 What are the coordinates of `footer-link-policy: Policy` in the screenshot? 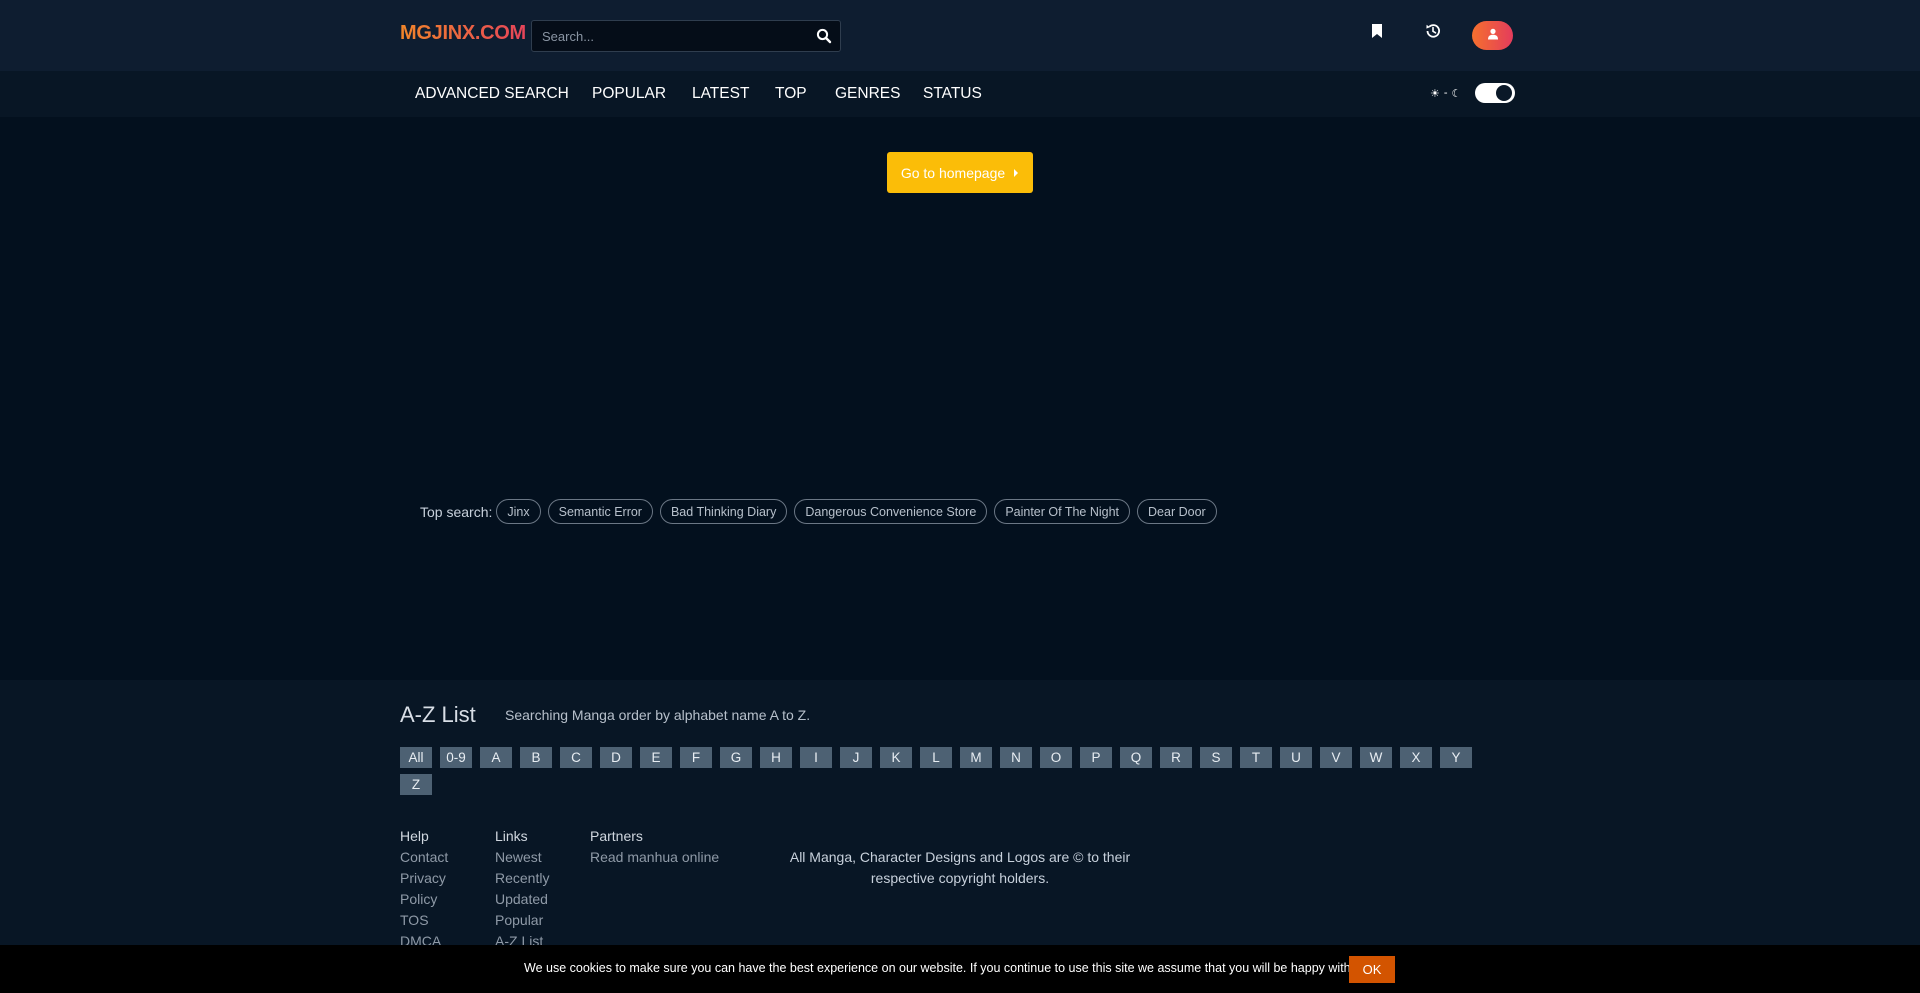 It's located at (424, 899).